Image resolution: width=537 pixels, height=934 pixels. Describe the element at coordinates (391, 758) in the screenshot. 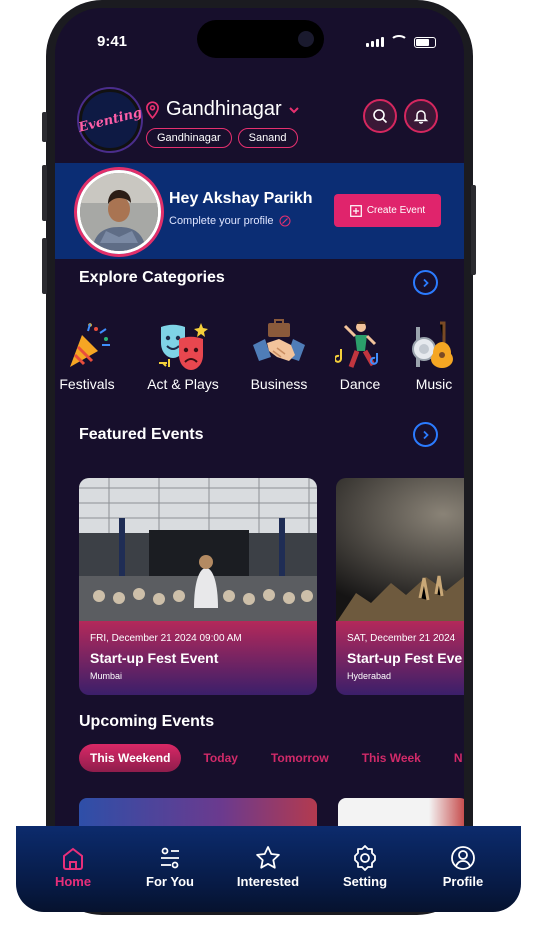

I see `tab-this-week: This Week` at that location.